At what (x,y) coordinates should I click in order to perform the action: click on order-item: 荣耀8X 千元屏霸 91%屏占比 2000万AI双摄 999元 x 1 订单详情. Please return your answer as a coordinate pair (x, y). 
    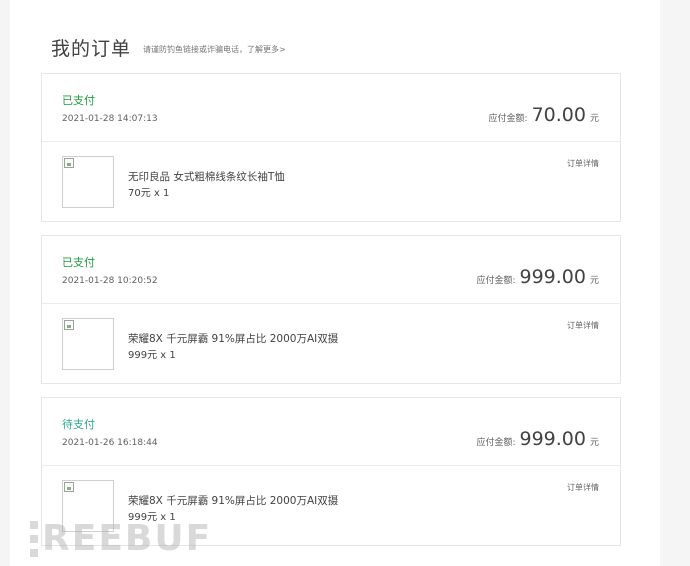
    Looking at the image, I should click on (331, 343).